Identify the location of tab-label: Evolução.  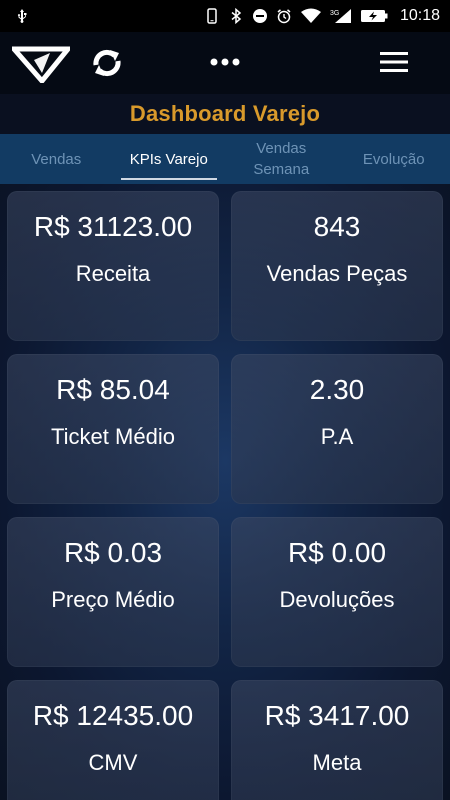
(393, 159).